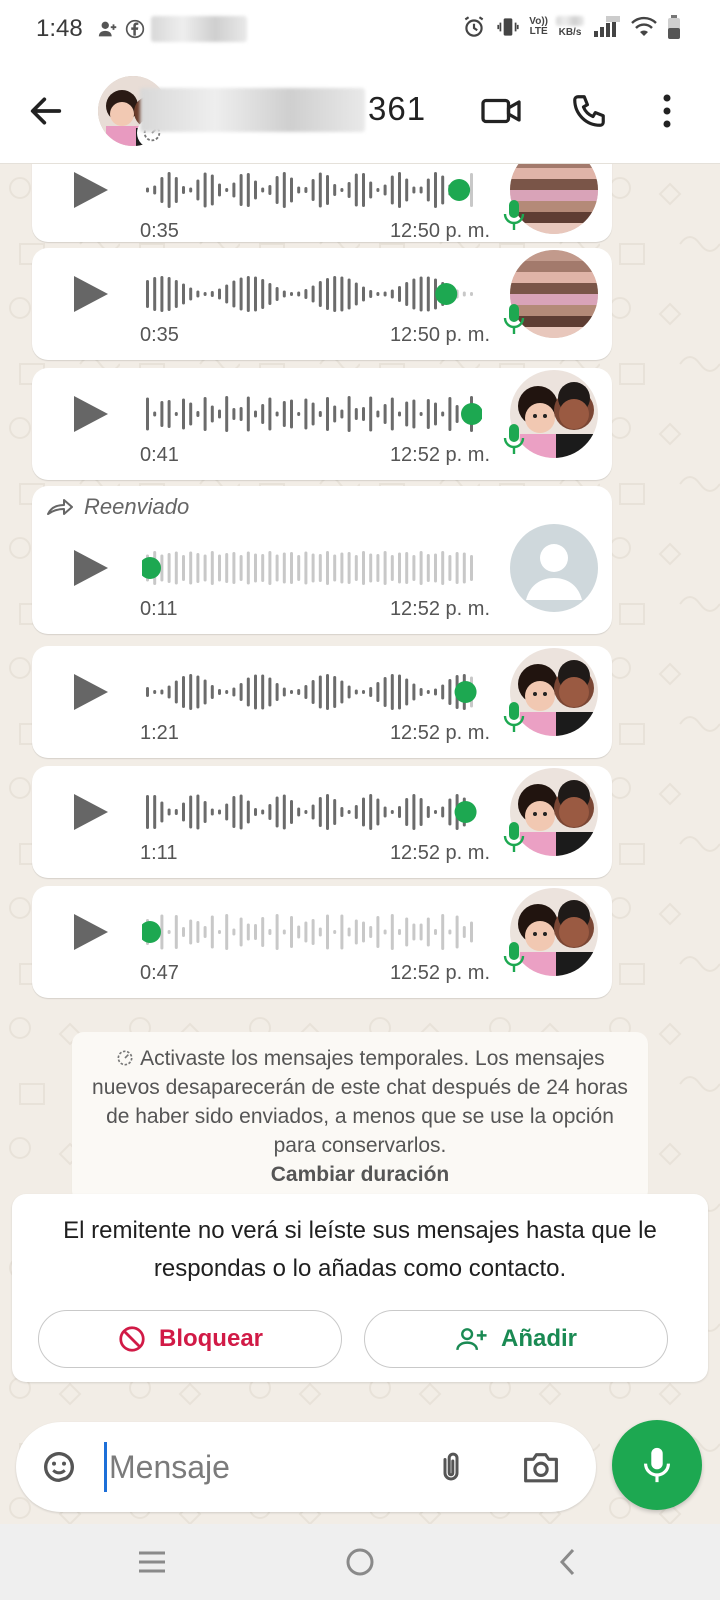 This screenshot has width=720, height=1600. What do you see at coordinates (59, 28) in the screenshot?
I see `status-time: 1:48` at bounding box center [59, 28].